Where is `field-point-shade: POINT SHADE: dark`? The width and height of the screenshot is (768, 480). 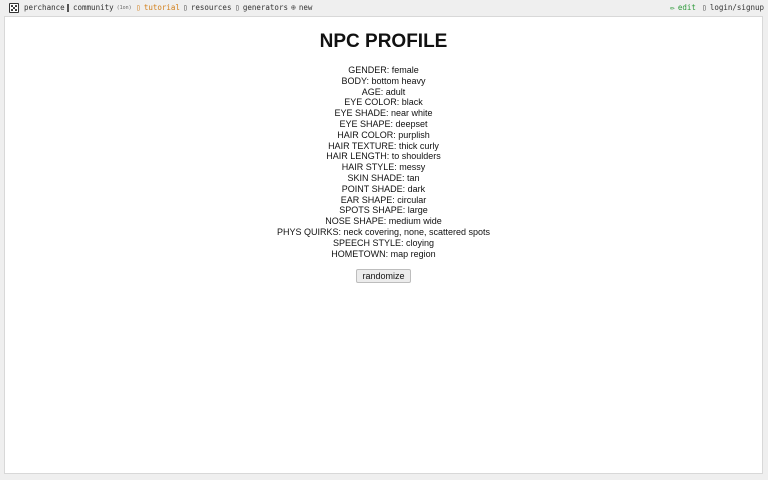 field-point-shade: POINT SHADE: dark is located at coordinates (383, 189).